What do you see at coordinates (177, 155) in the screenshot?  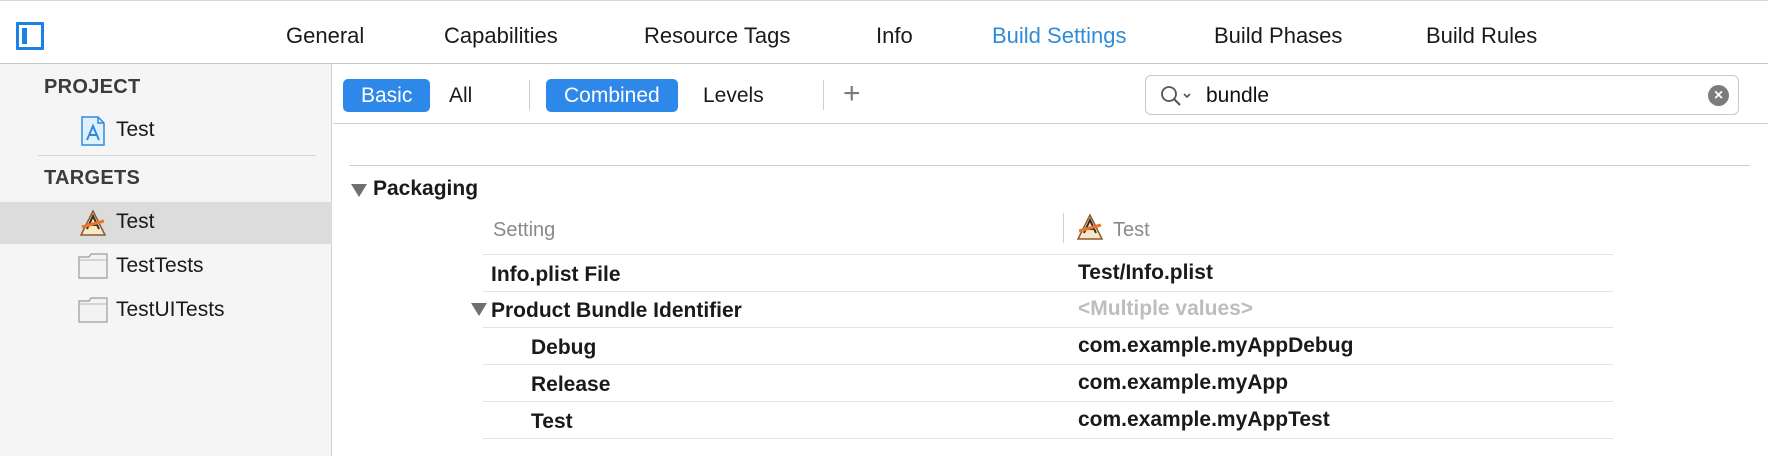 I see `sidebar-divider` at bounding box center [177, 155].